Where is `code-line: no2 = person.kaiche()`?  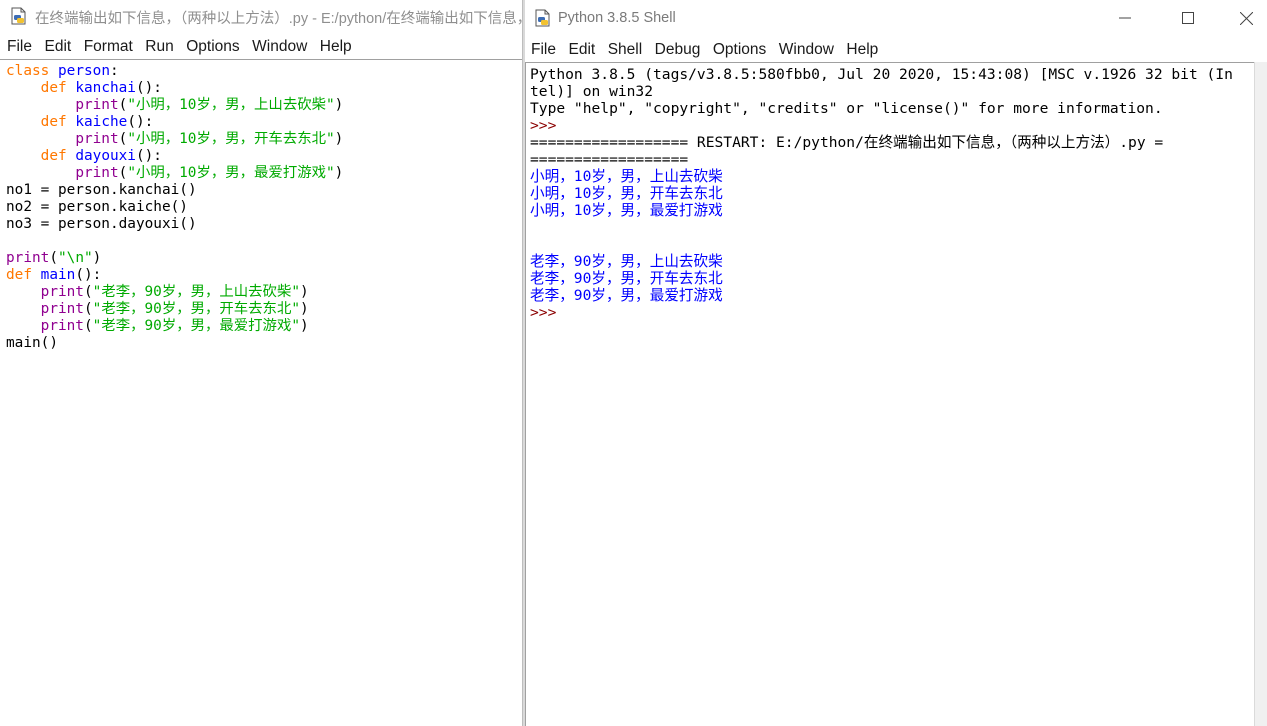 code-line: no2 = person.kaiche() is located at coordinates (174, 207).